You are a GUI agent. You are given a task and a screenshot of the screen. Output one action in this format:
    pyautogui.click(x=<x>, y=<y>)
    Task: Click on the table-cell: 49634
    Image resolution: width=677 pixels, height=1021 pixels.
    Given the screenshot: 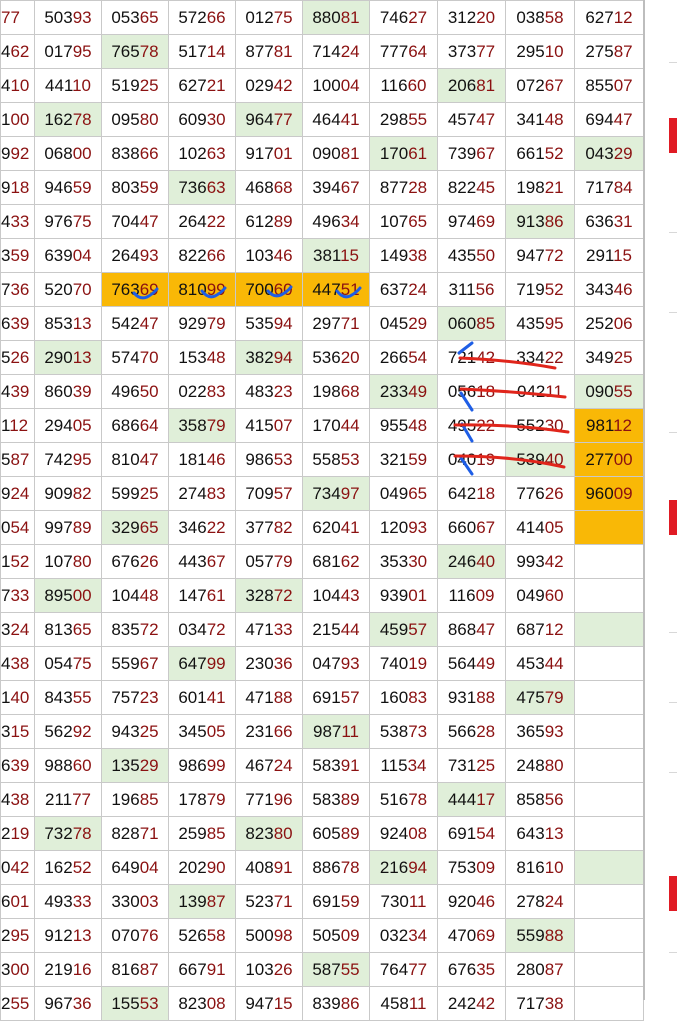 What is the action you would take?
    pyautogui.click(x=336, y=221)
    